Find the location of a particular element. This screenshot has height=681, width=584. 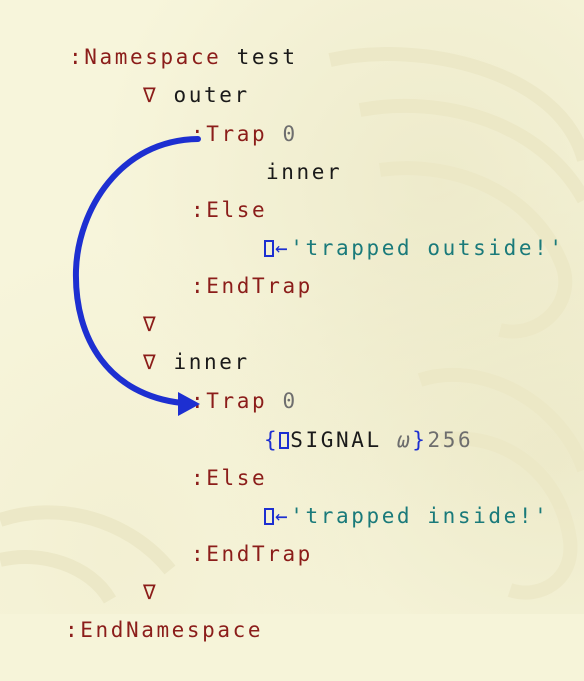

curved-arrow-icon is located at coordinates (136, 276).